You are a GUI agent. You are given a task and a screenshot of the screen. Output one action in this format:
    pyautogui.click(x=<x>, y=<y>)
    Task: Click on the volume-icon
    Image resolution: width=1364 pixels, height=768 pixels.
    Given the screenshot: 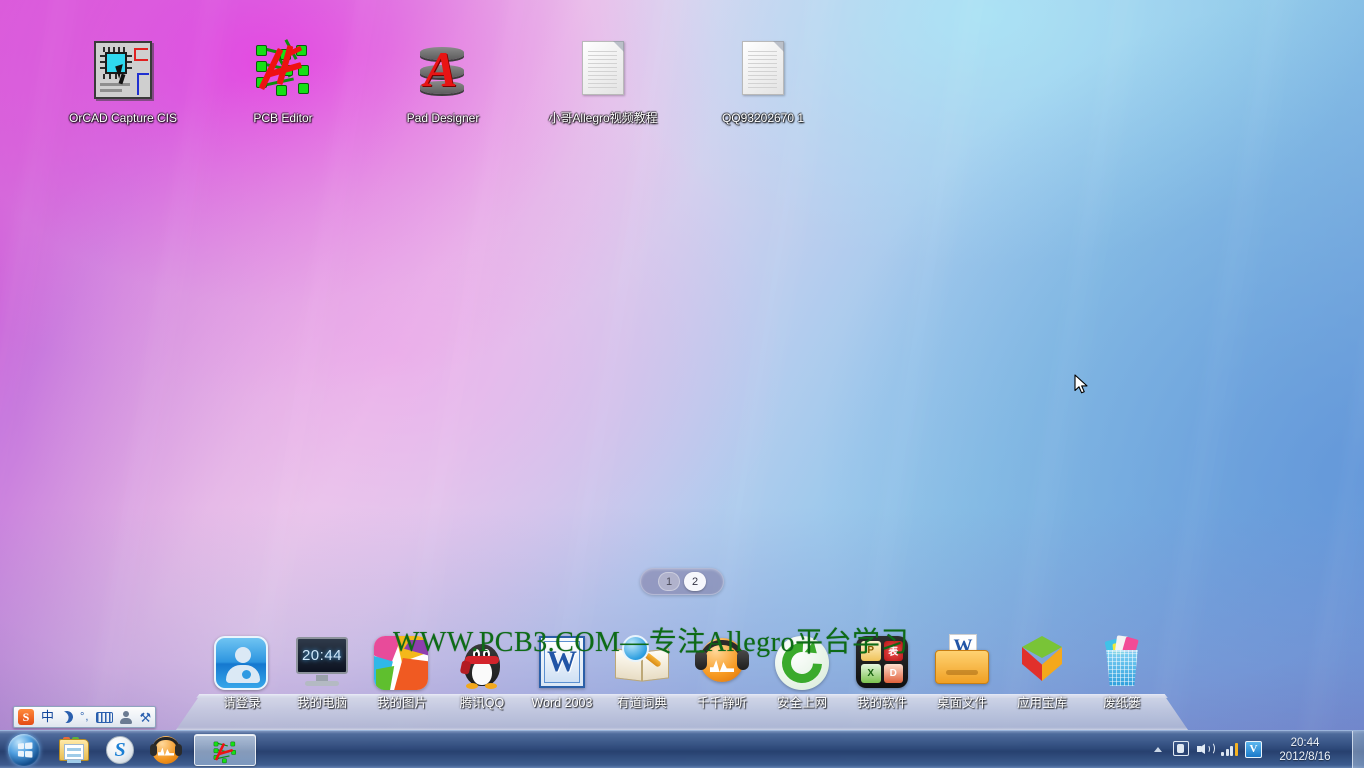 What is the action you would take?
    pyautogui.click(x=1206, y=749)
    